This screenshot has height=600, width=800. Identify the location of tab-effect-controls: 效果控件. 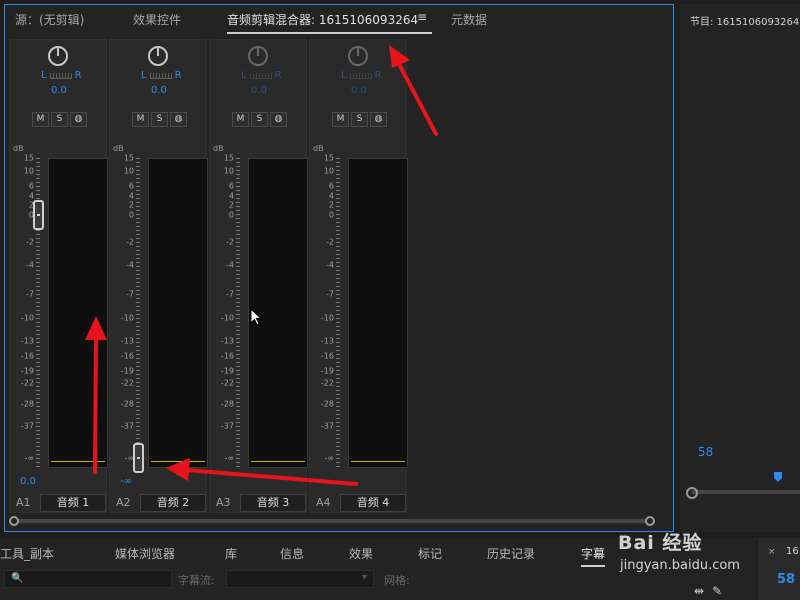
(157, 19).